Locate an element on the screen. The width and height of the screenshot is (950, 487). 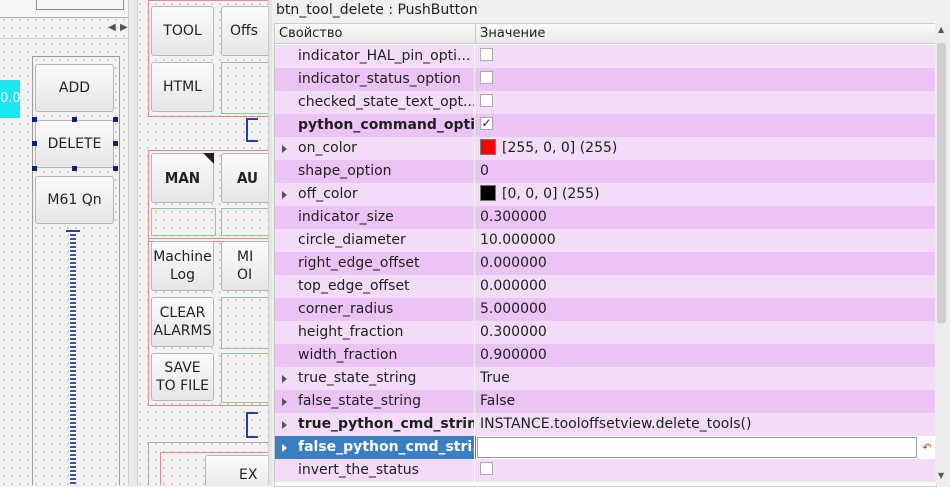
clear-alarms-button: CLEAR ALARMS is located at coordinates (182, 322).